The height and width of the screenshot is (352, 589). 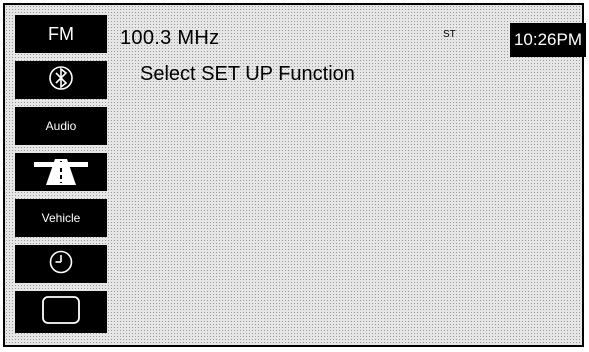 What do you see at coordinates (548, 40) in the screenshot?
I see `clock-display: 10:26PM` at bounding box center [548, 40].